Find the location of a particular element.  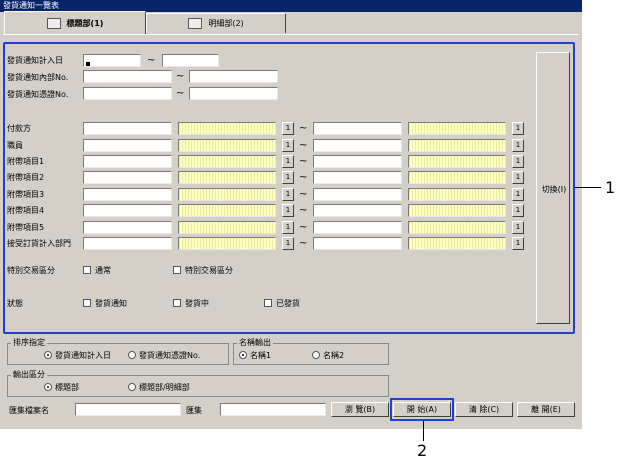

status-shipping-checkbox is located at coordinates (177, 303).